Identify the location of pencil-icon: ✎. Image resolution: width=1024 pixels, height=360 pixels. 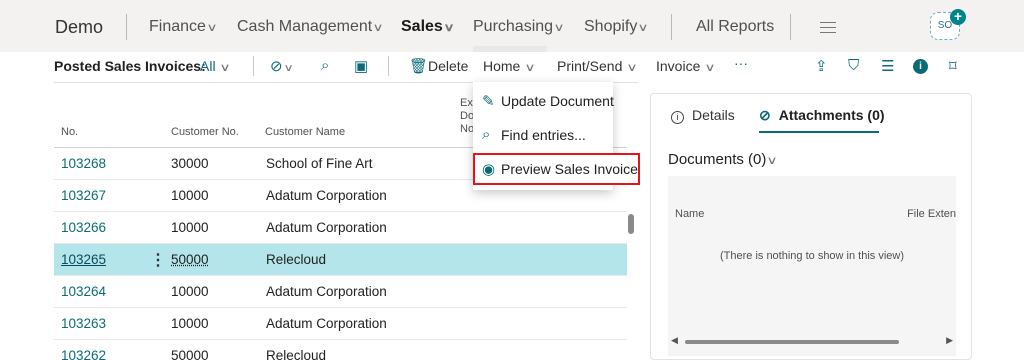
(488, 101).